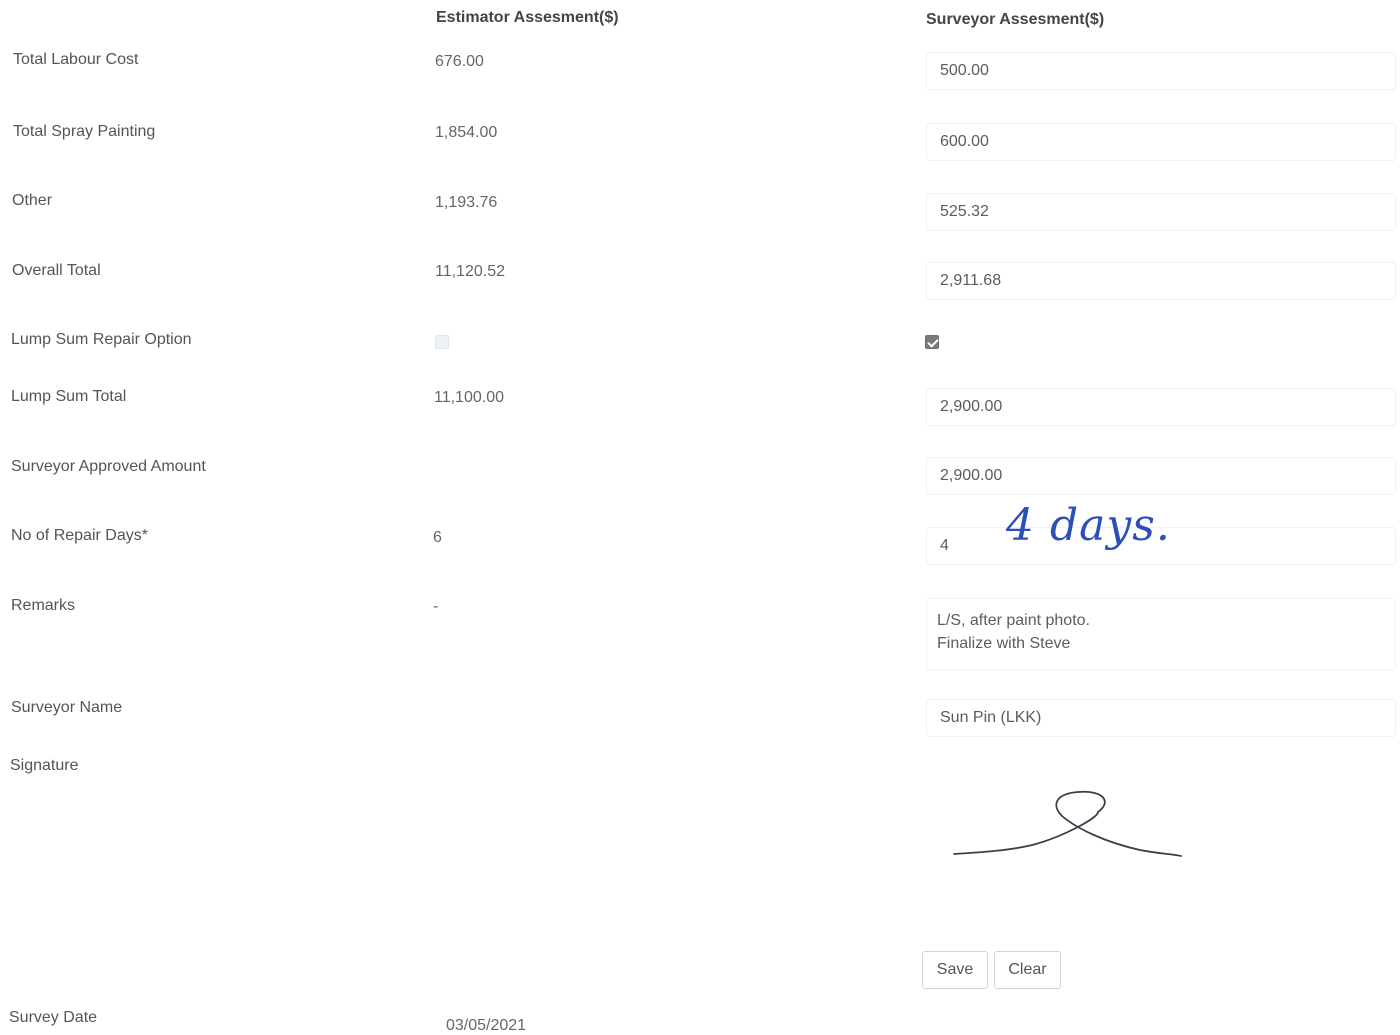 The image size is (1400, 1035). What do you see at coordinates (466, 202) in the screenshot?
I see `other-estimator-value: 1,193.76` at bounding box center [466, 202].